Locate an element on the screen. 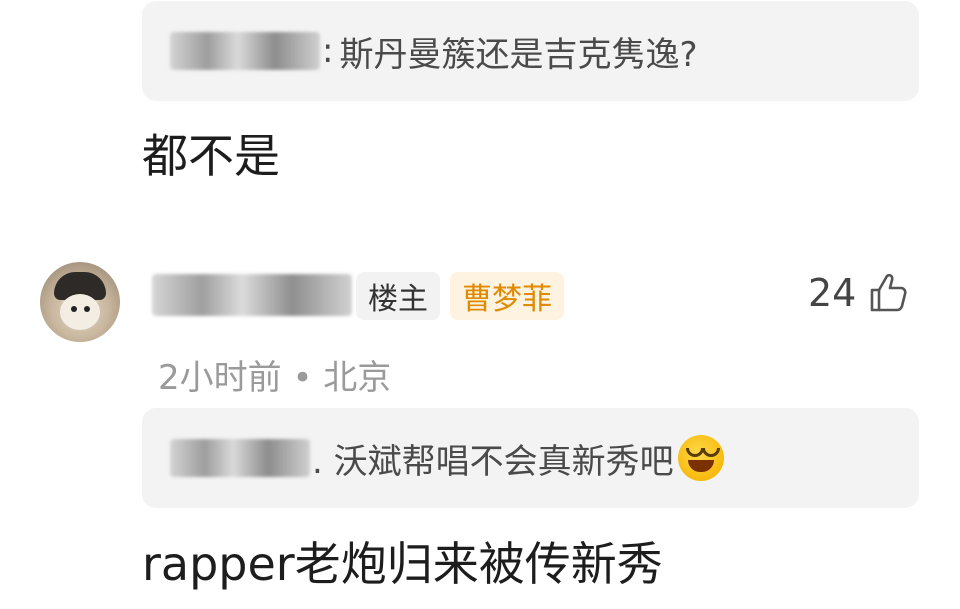  quoted-comment-box: . 沃斌帮唱不会真新秀吧 is located at coordinates (530, 458).